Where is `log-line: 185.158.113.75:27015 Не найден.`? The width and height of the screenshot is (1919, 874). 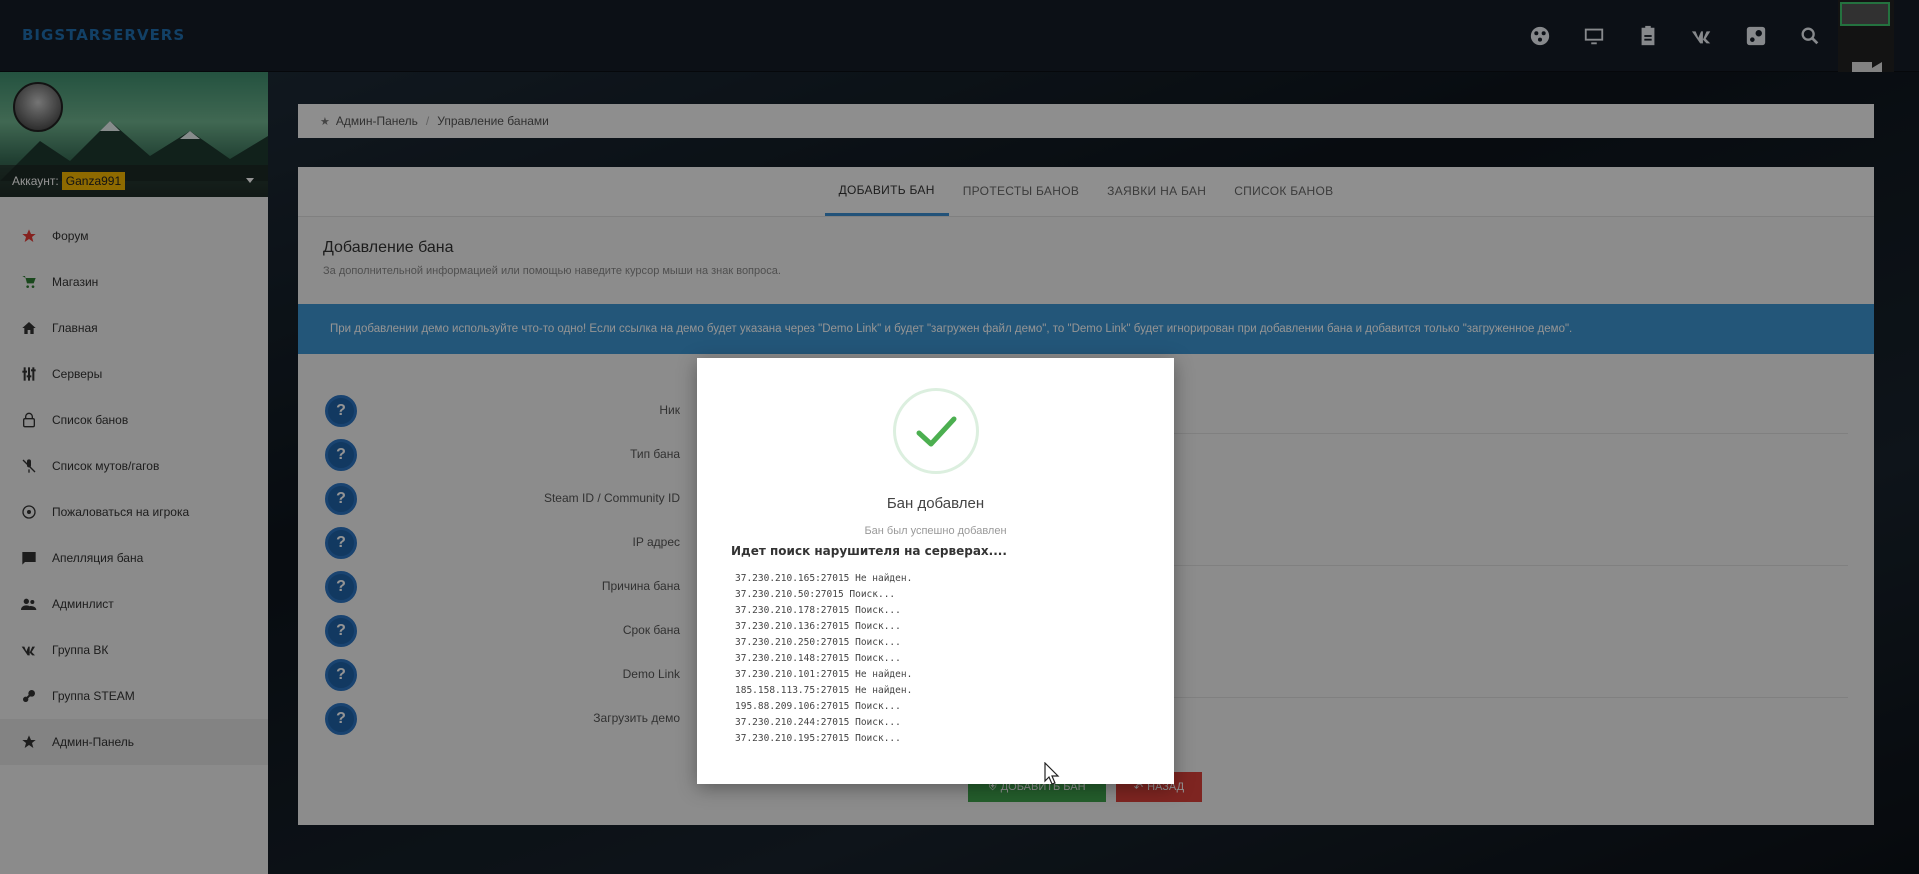 log-line: 185.158.113.75:27015 Не найден. is located at coordinates (824, 690).